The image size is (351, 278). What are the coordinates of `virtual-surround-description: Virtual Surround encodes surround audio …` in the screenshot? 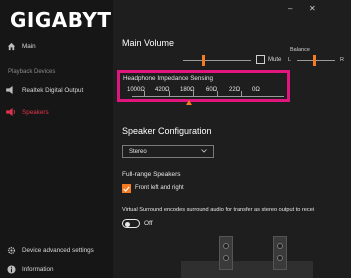 It's located at (218, 210).